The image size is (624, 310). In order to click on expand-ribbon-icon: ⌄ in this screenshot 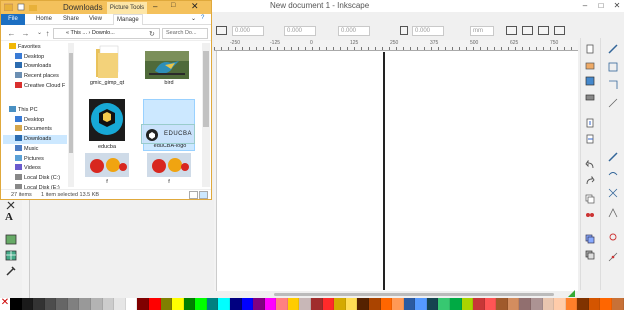, I will do `click(193, 18)`.